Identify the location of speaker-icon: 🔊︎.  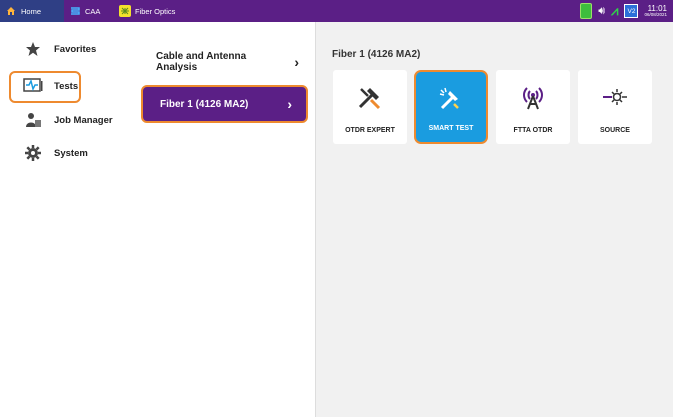
(601, 11).